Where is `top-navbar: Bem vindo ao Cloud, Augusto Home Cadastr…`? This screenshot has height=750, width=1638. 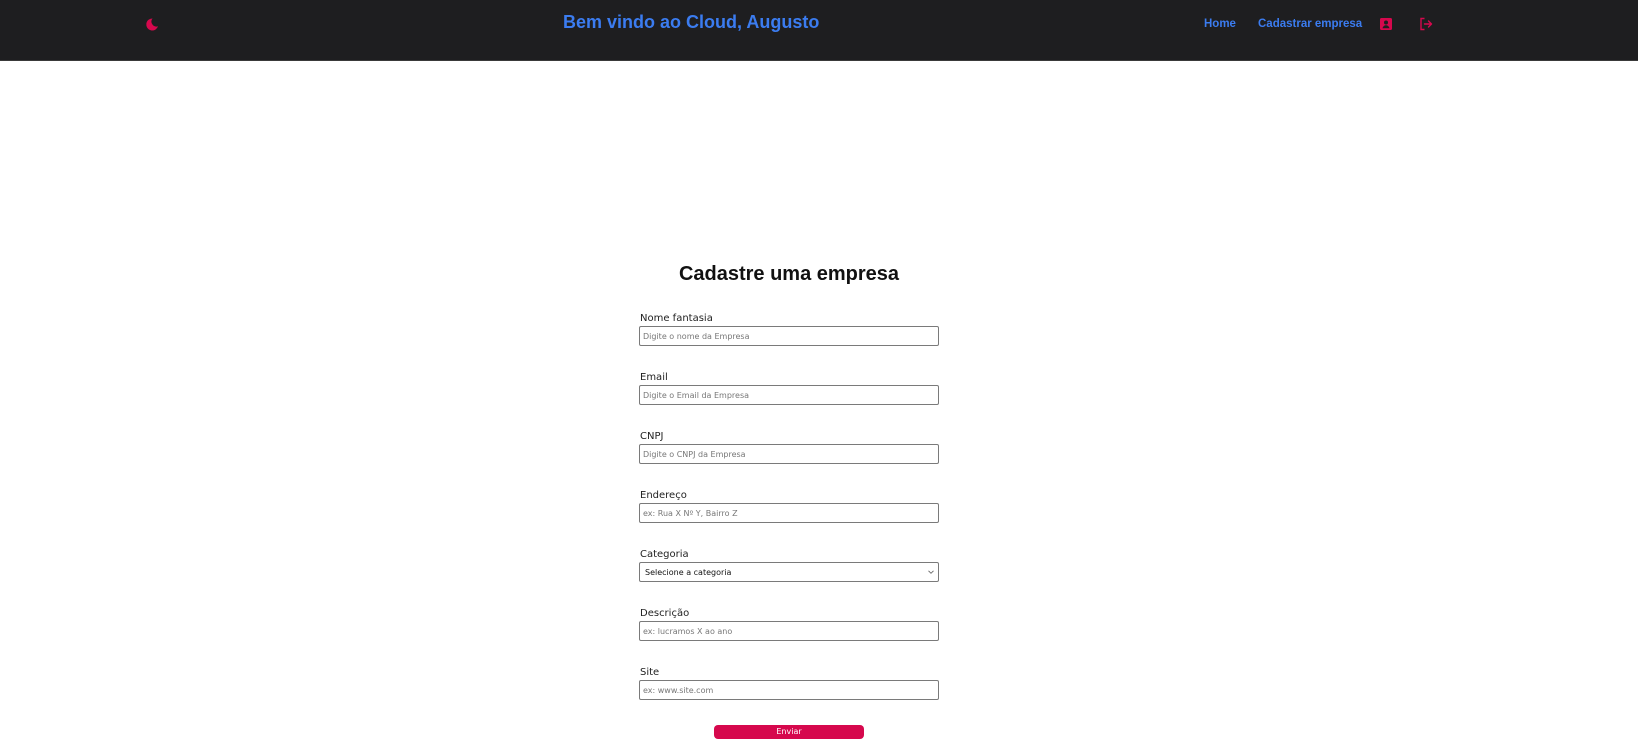
top-navbar: Bem vindo ao Cloud, Augusto Home Cadastr… is located at coordinates (819, 30).